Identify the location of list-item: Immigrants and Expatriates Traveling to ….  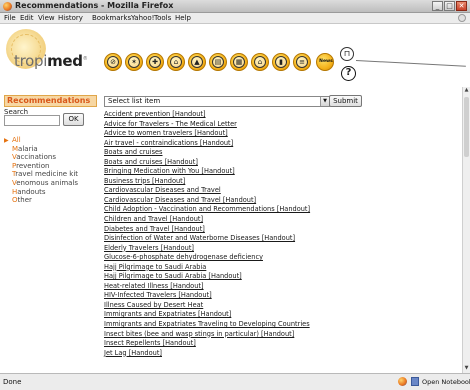
(279, 325).